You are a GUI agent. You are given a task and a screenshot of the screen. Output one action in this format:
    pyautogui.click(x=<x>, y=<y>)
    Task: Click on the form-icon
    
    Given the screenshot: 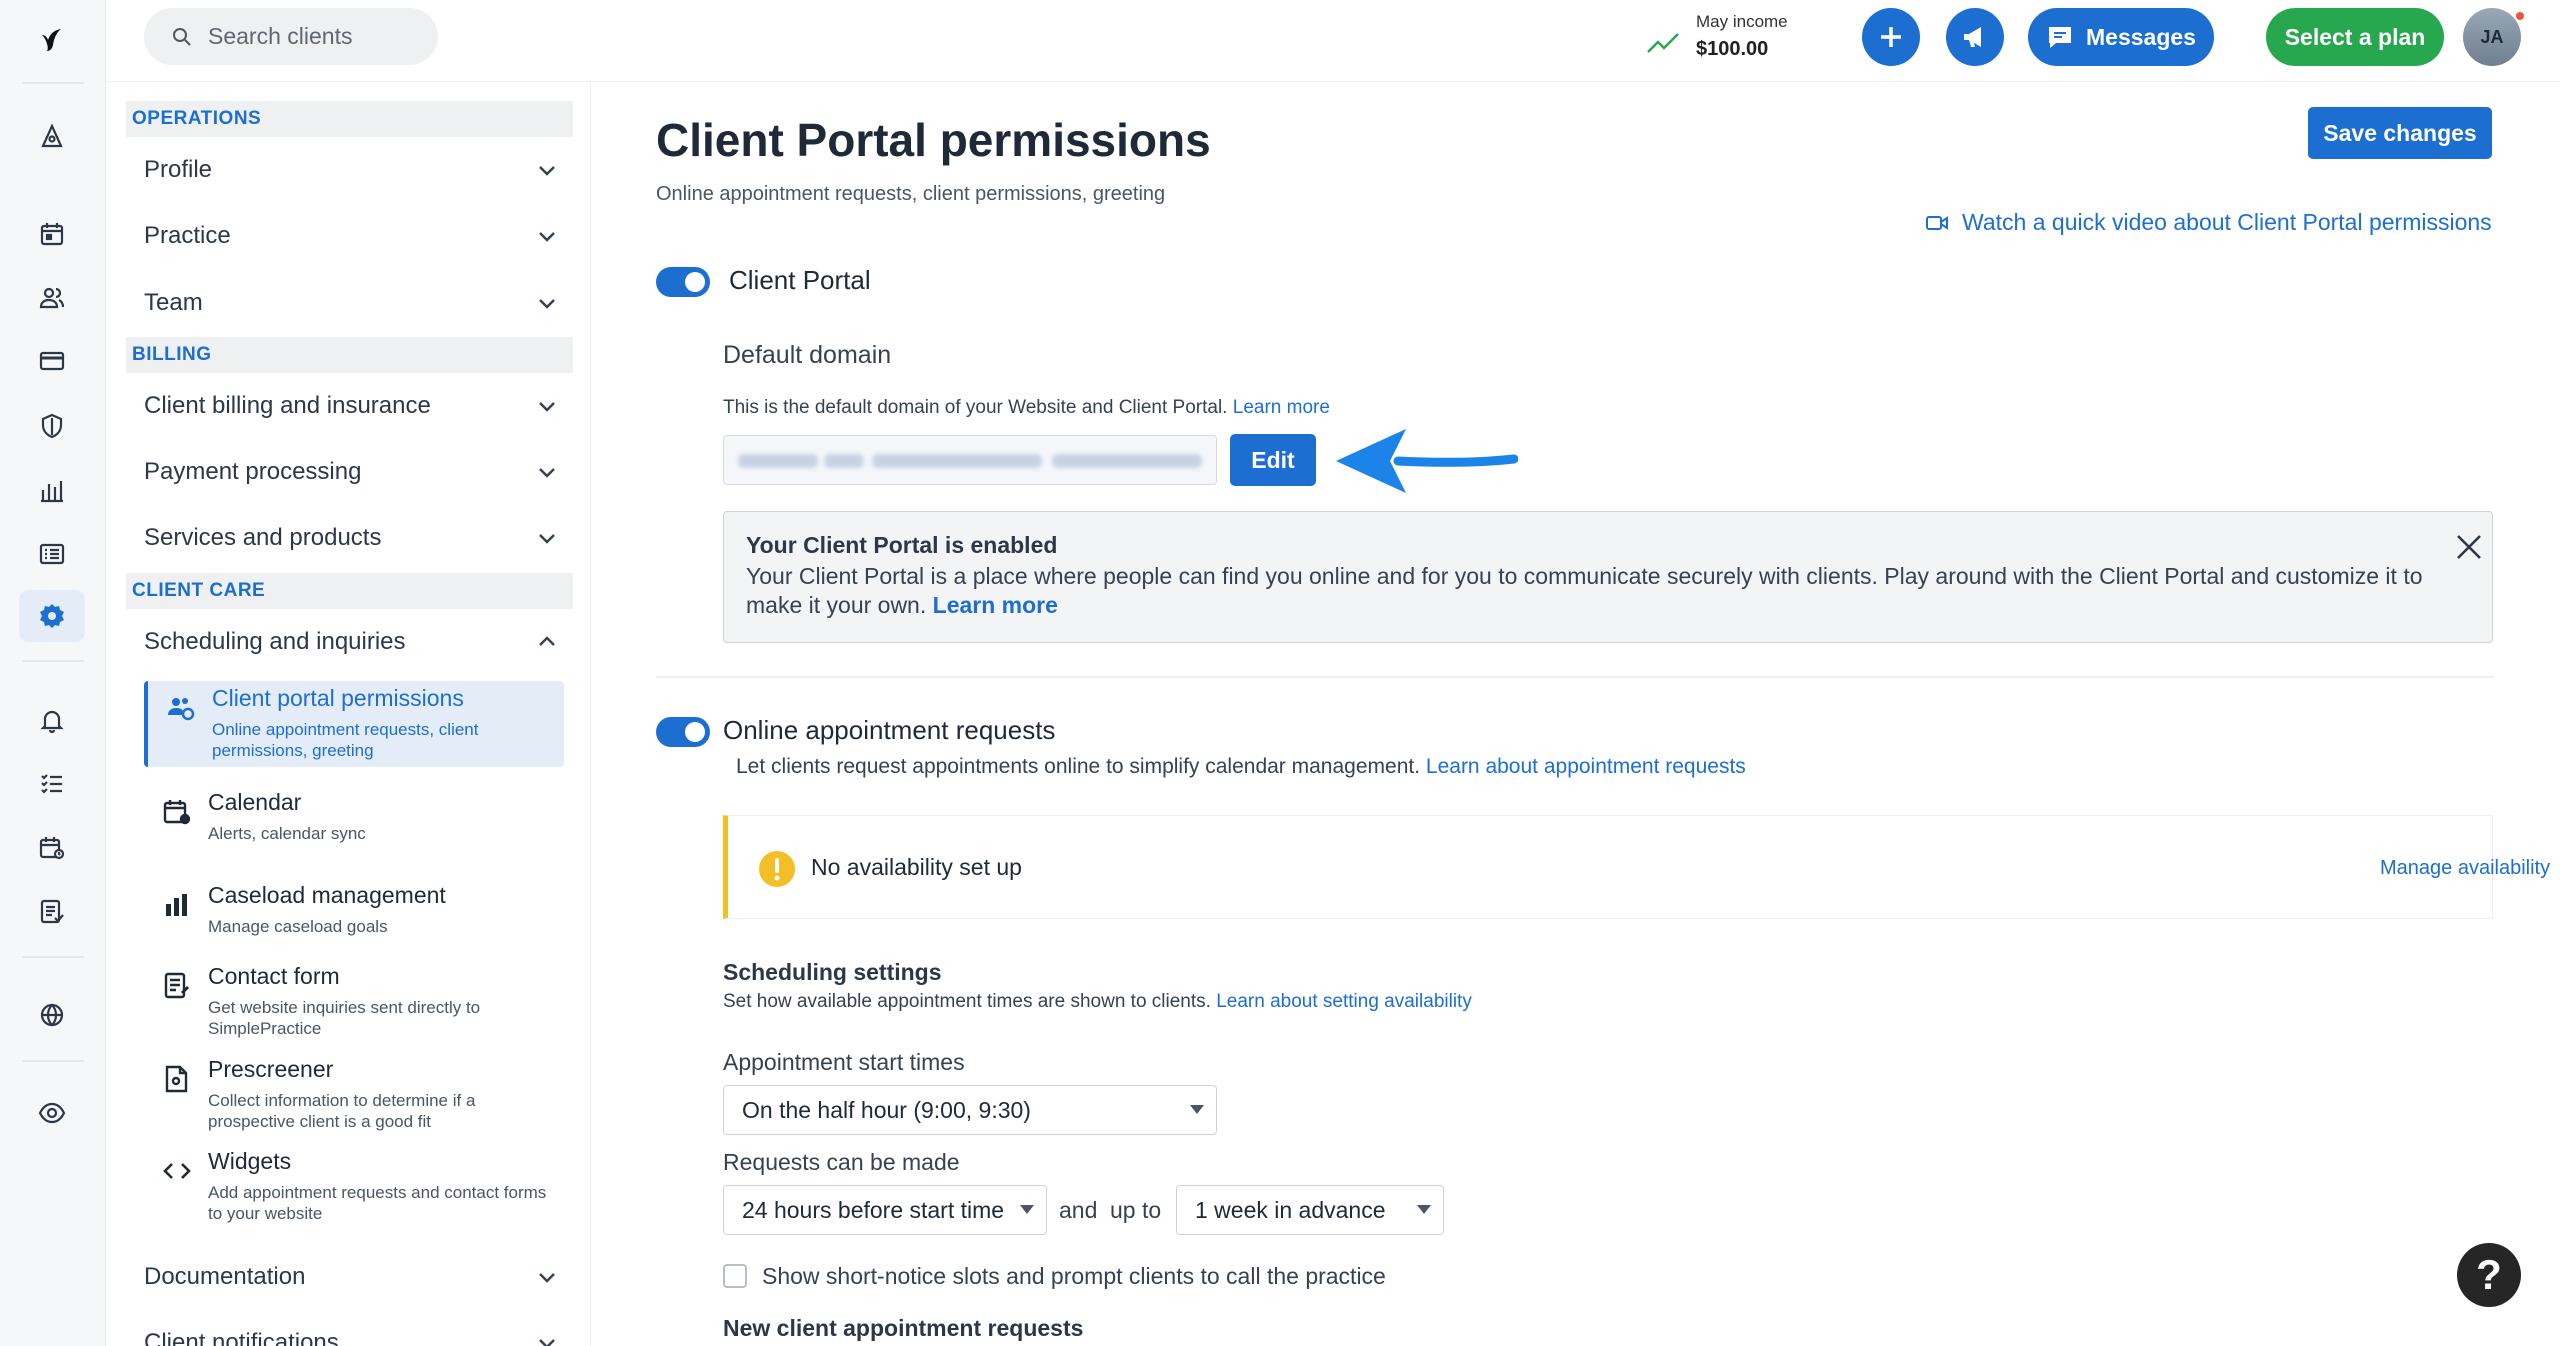 What is the action you would take?
    pyautogui.click(x=177, y=985)
    